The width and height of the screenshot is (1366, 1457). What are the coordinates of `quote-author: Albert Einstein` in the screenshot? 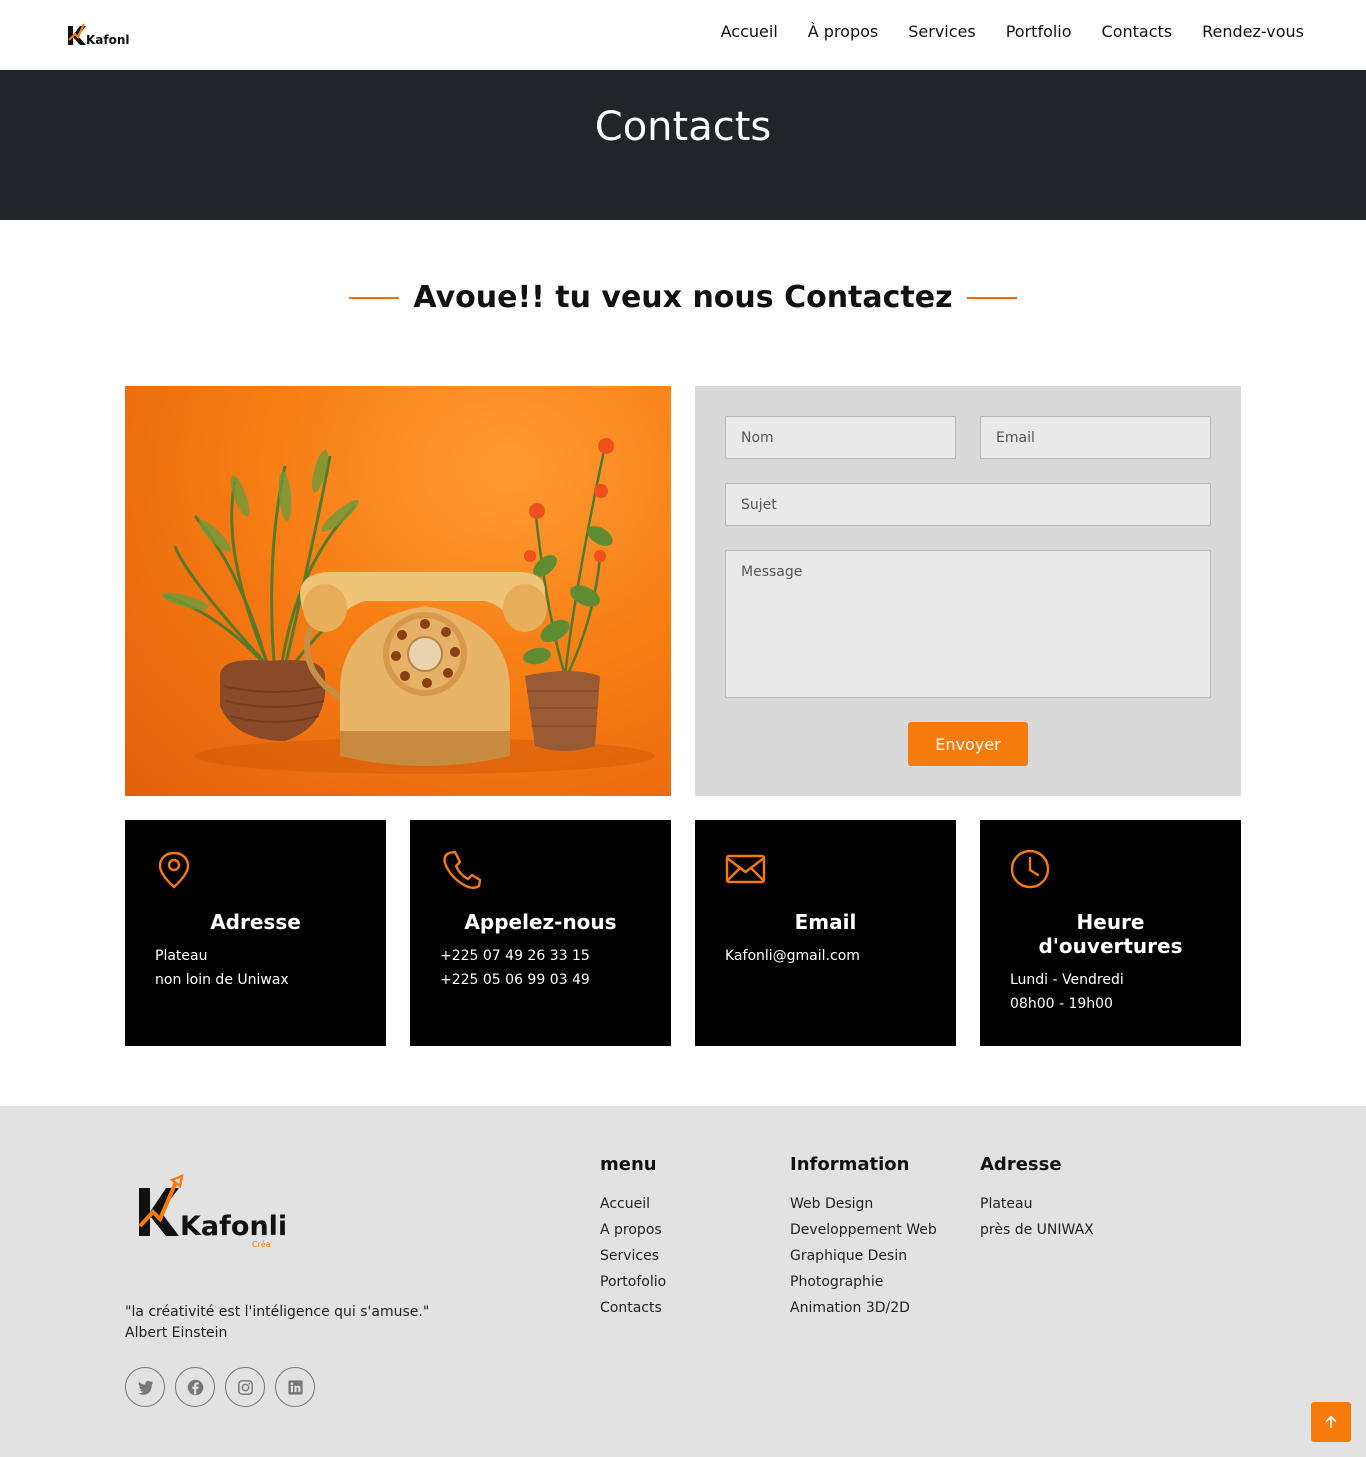 It's located at (176, 1333).